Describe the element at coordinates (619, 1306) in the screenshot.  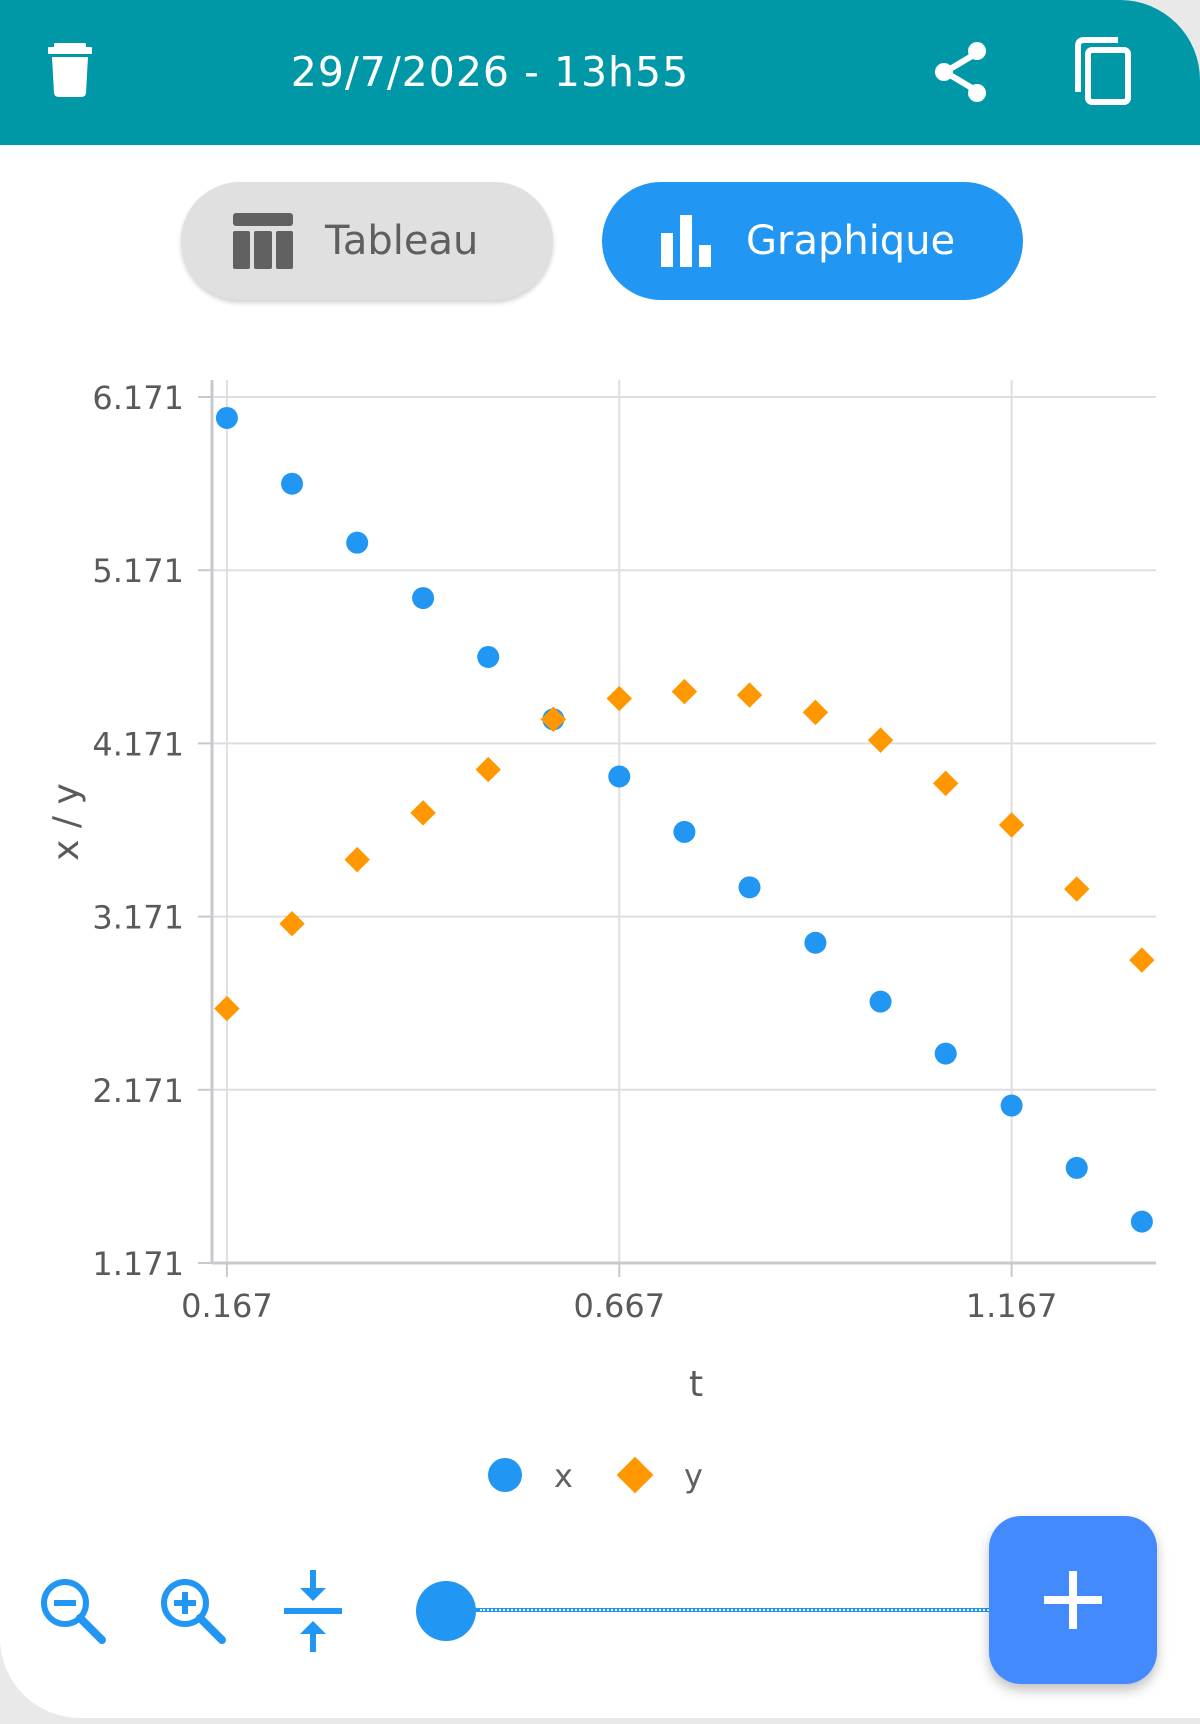
I see `x-tick-label: 0.667` at that location.